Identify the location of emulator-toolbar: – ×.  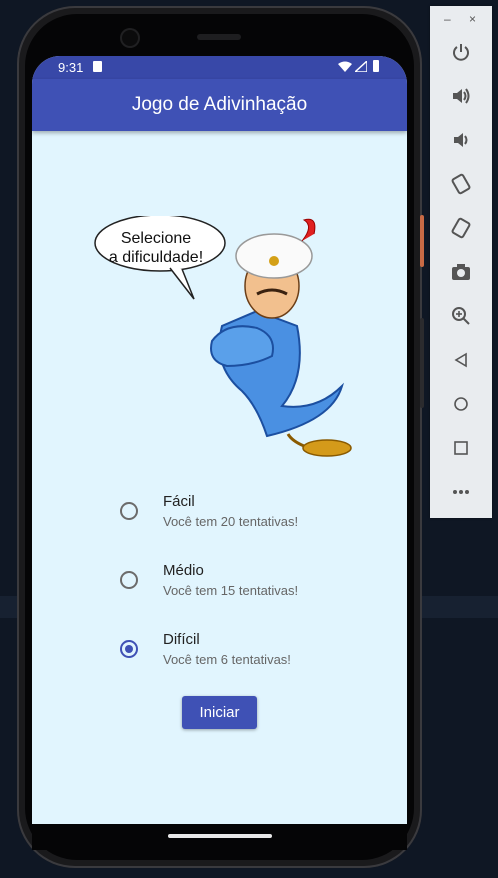
(461, 262).